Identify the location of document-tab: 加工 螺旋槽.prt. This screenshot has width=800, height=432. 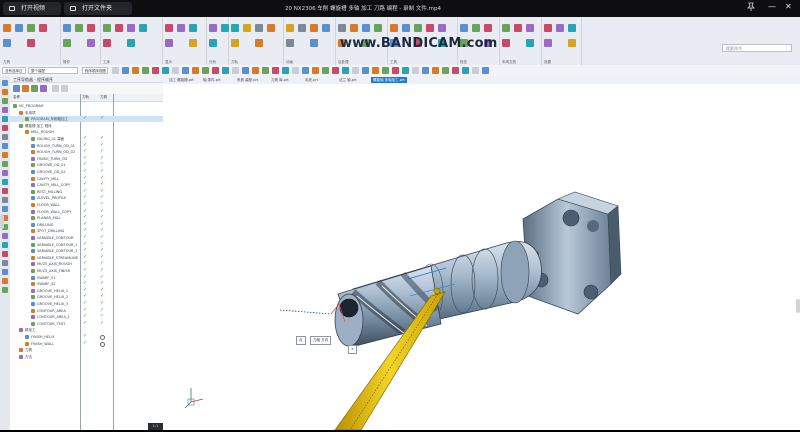
(181, 80).